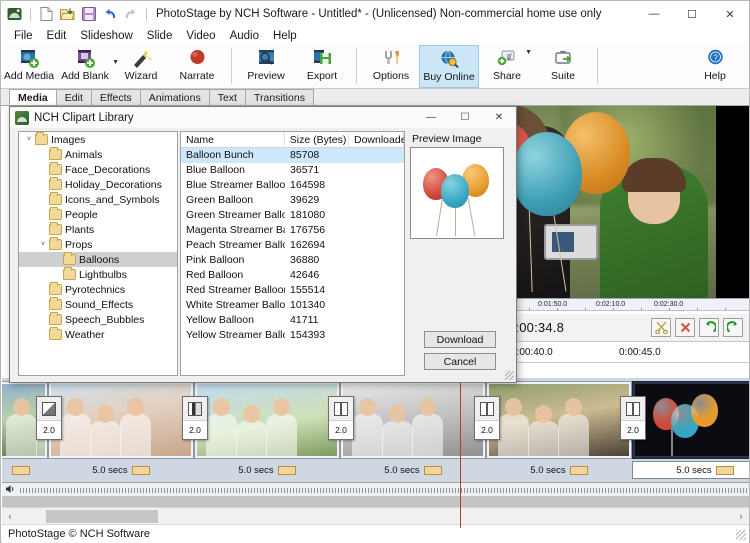 The image size is (750, 543). Describe the element at coordinates (10, 516) in the screenshot. I see `scroll-left-arrow: ‹` at that location.